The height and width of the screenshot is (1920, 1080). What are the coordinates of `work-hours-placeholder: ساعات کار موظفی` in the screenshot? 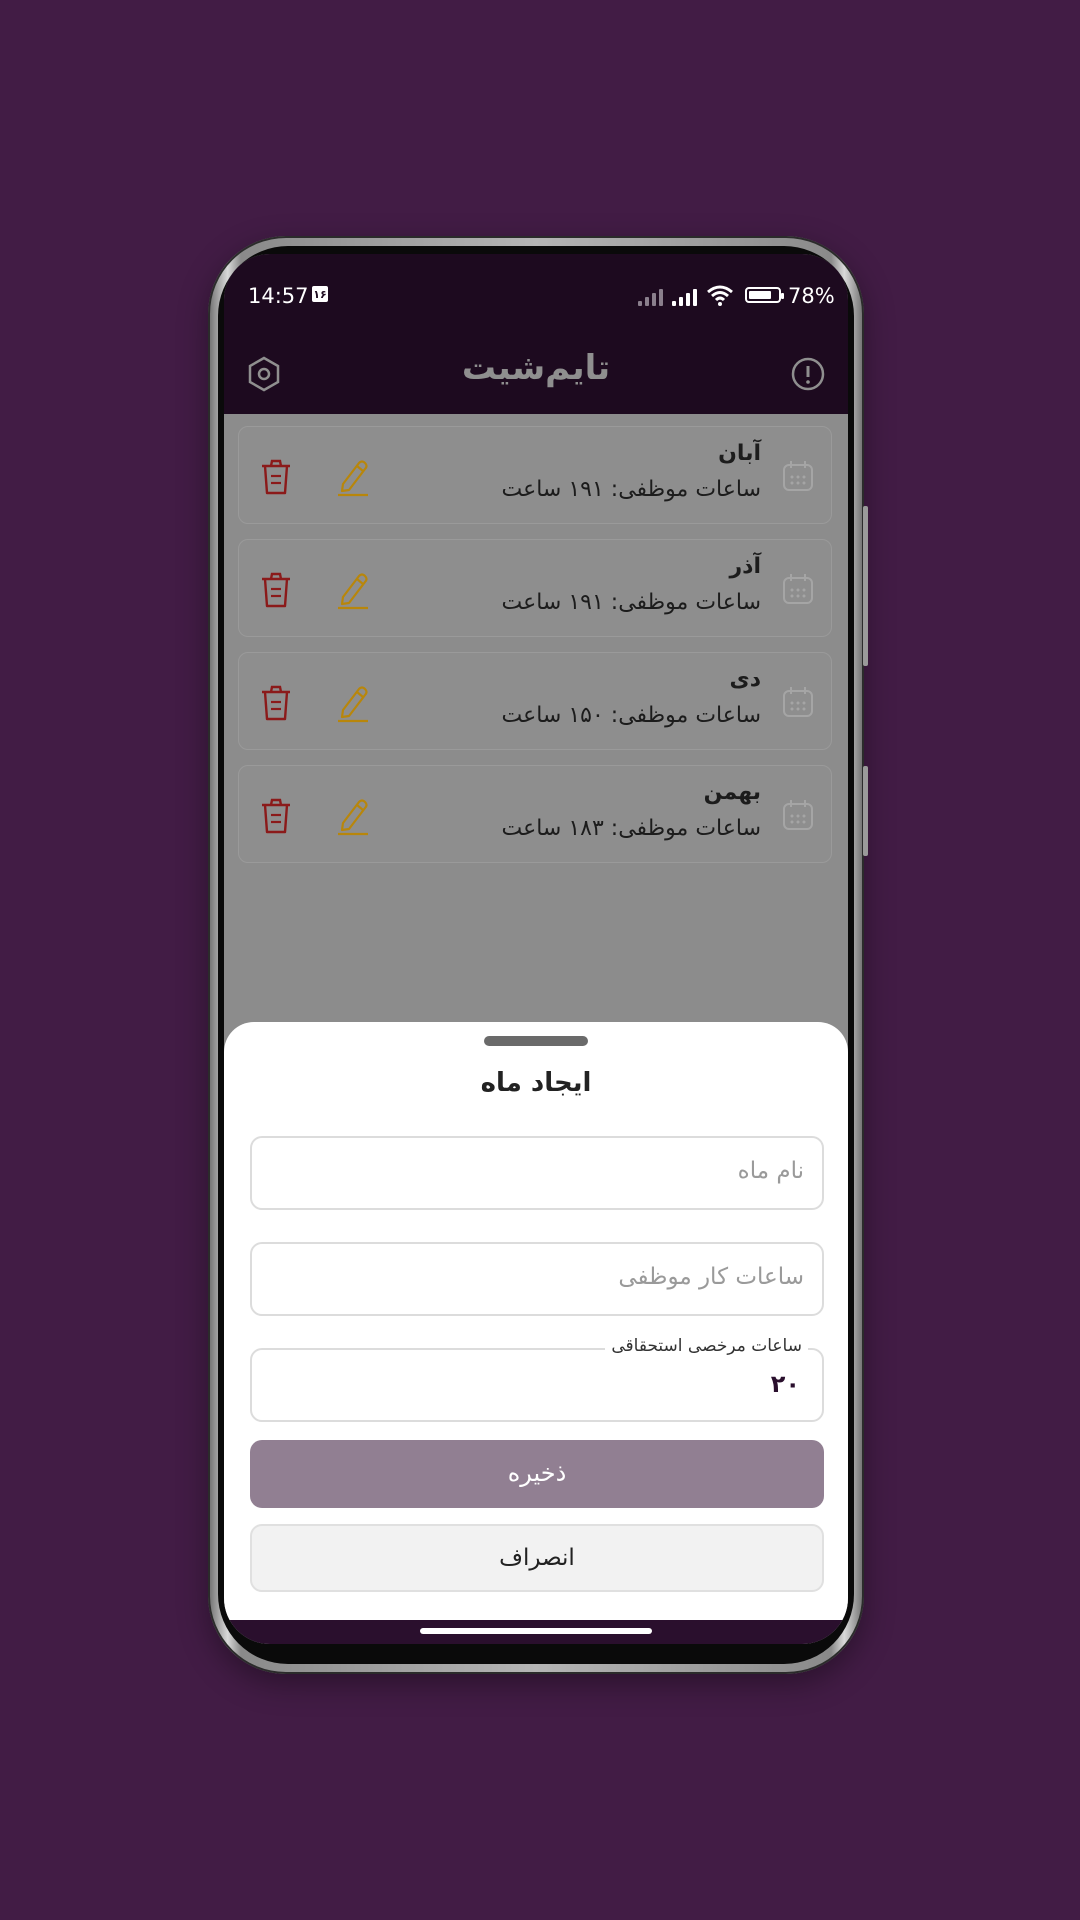 It's located at (711, 1277).